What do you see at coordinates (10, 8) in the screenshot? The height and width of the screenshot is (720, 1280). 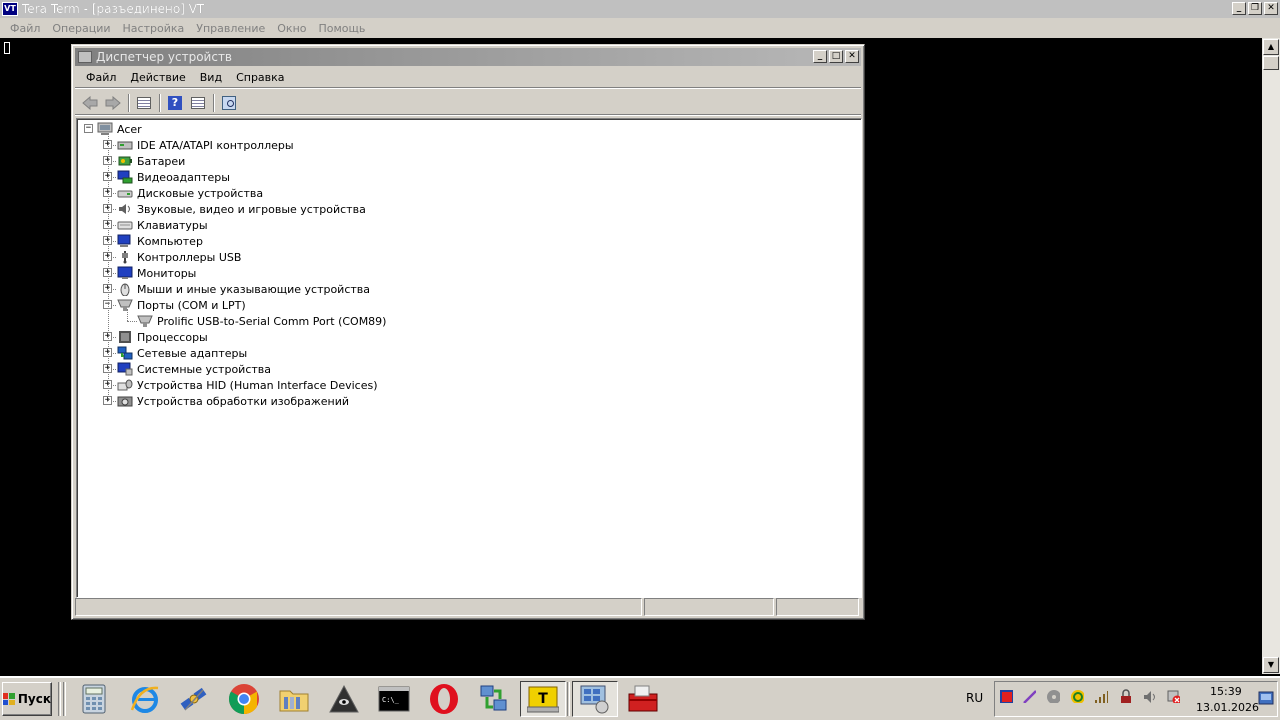 I see `teraterm-app-icon: VT` at bounding box center [10, 8].